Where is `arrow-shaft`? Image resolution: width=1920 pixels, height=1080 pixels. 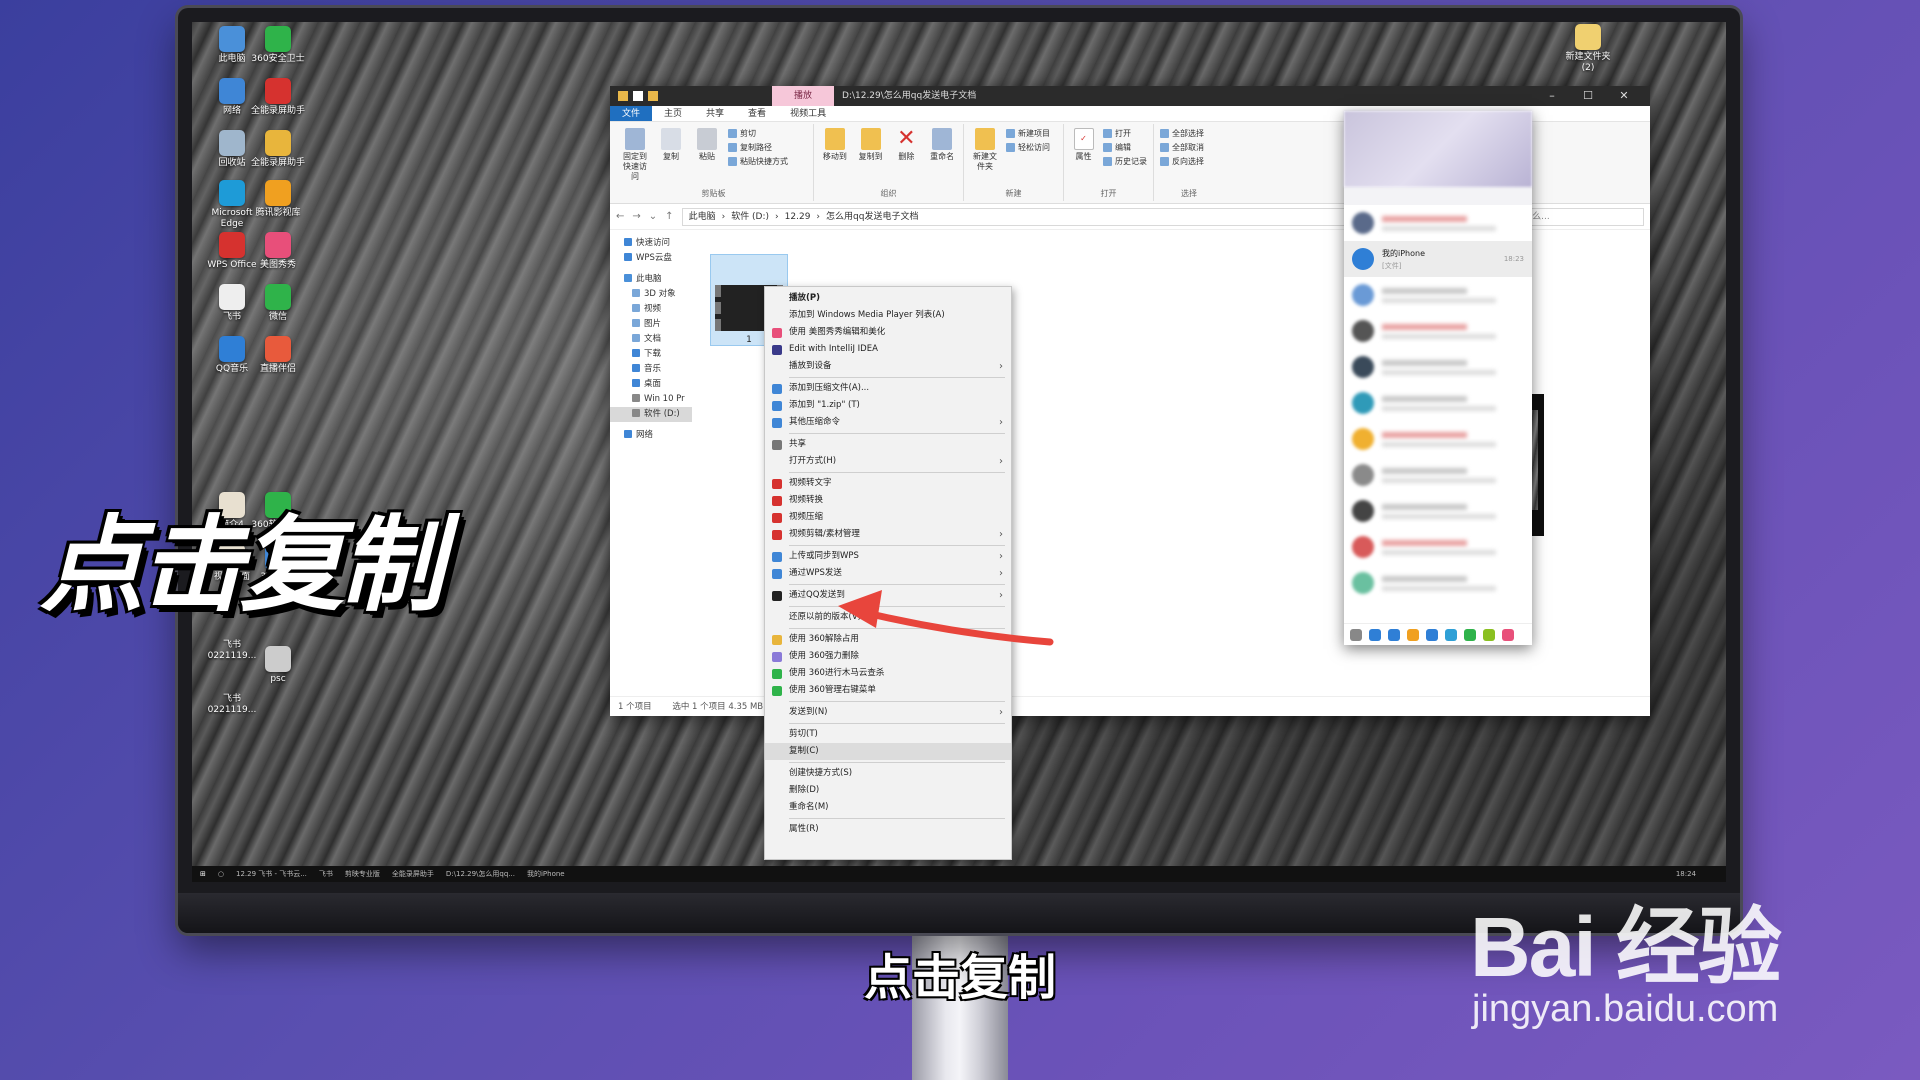
arrow-shaft is located at coordinates (952, 626).